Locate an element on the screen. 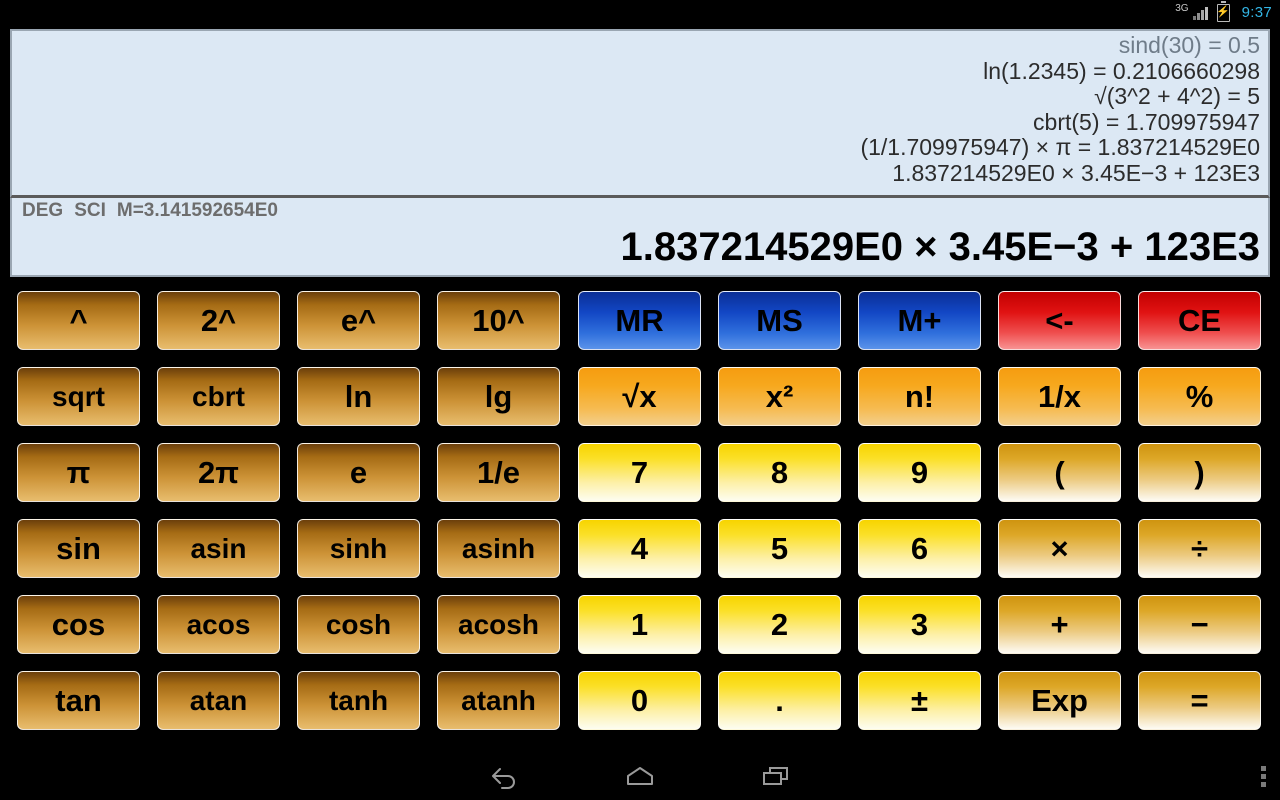 This screenshot has width=1280, height=800. key-pi: π is located at coordinates (78, 472).